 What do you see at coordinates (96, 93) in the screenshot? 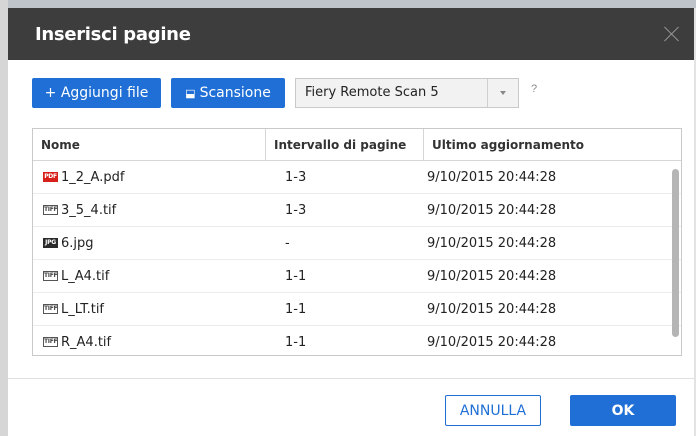
I see `add-file-button: + Aggiungi file` at bounding box center [96, 93].